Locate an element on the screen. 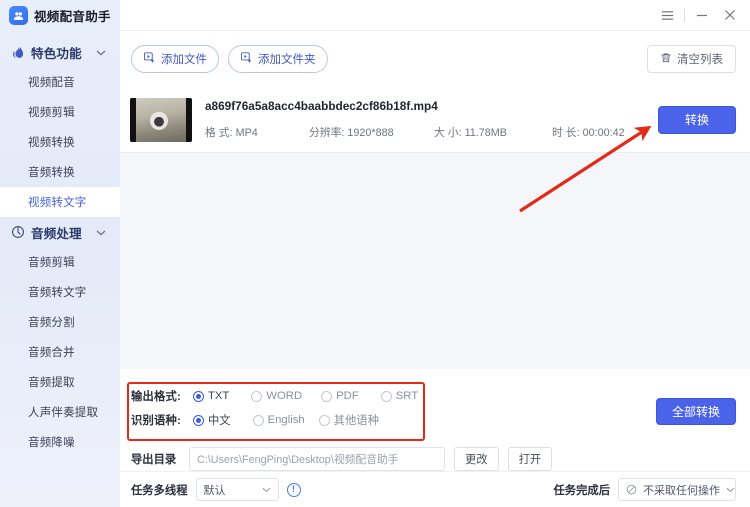 The height and width of the screenshot is (507, 750). sidebar-item-label: 视频剪辑 is located at coordinates (51, 113).